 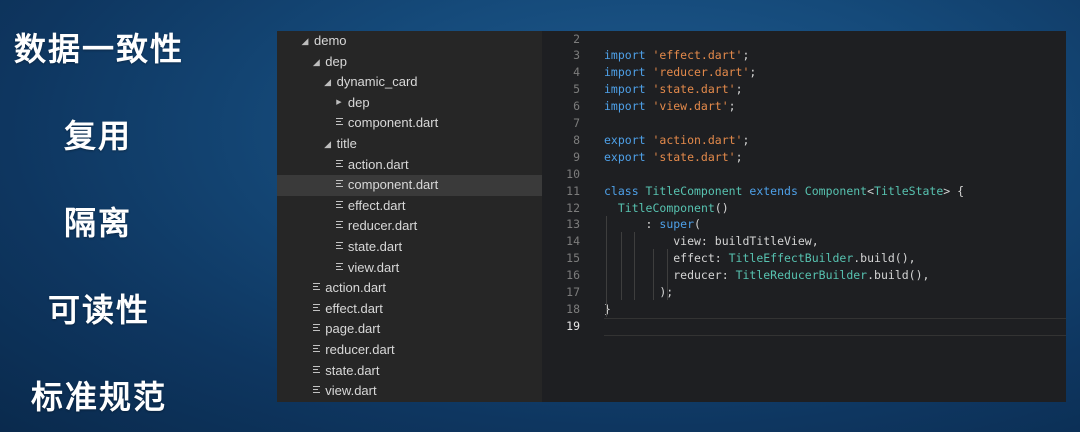 What do you see at coordinates (804, 39) in the screenshot?
I see `code-line: 2` at bounding box center [804, 39].